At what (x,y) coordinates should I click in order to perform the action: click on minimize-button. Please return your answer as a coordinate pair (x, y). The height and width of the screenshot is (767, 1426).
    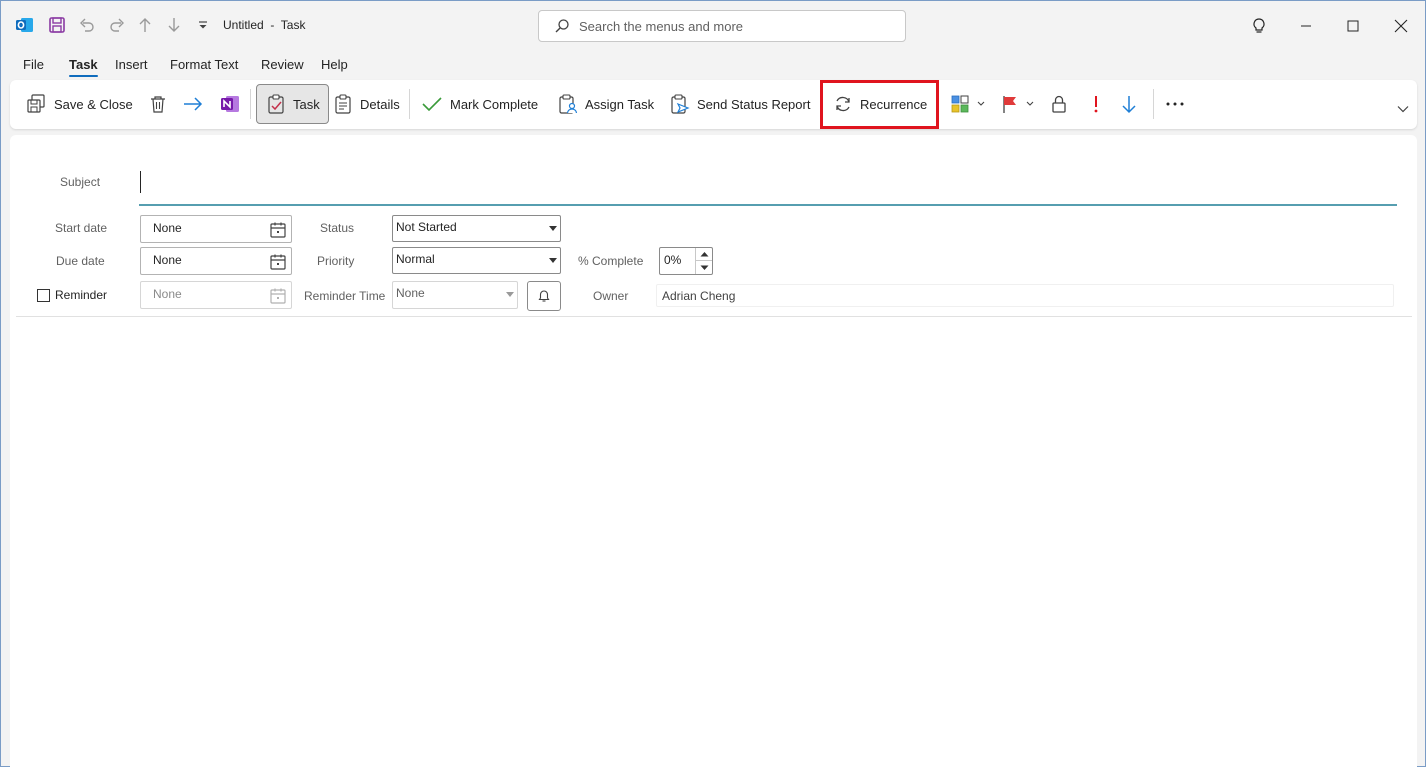
    Looking at the image, I should click on (1306, 26).